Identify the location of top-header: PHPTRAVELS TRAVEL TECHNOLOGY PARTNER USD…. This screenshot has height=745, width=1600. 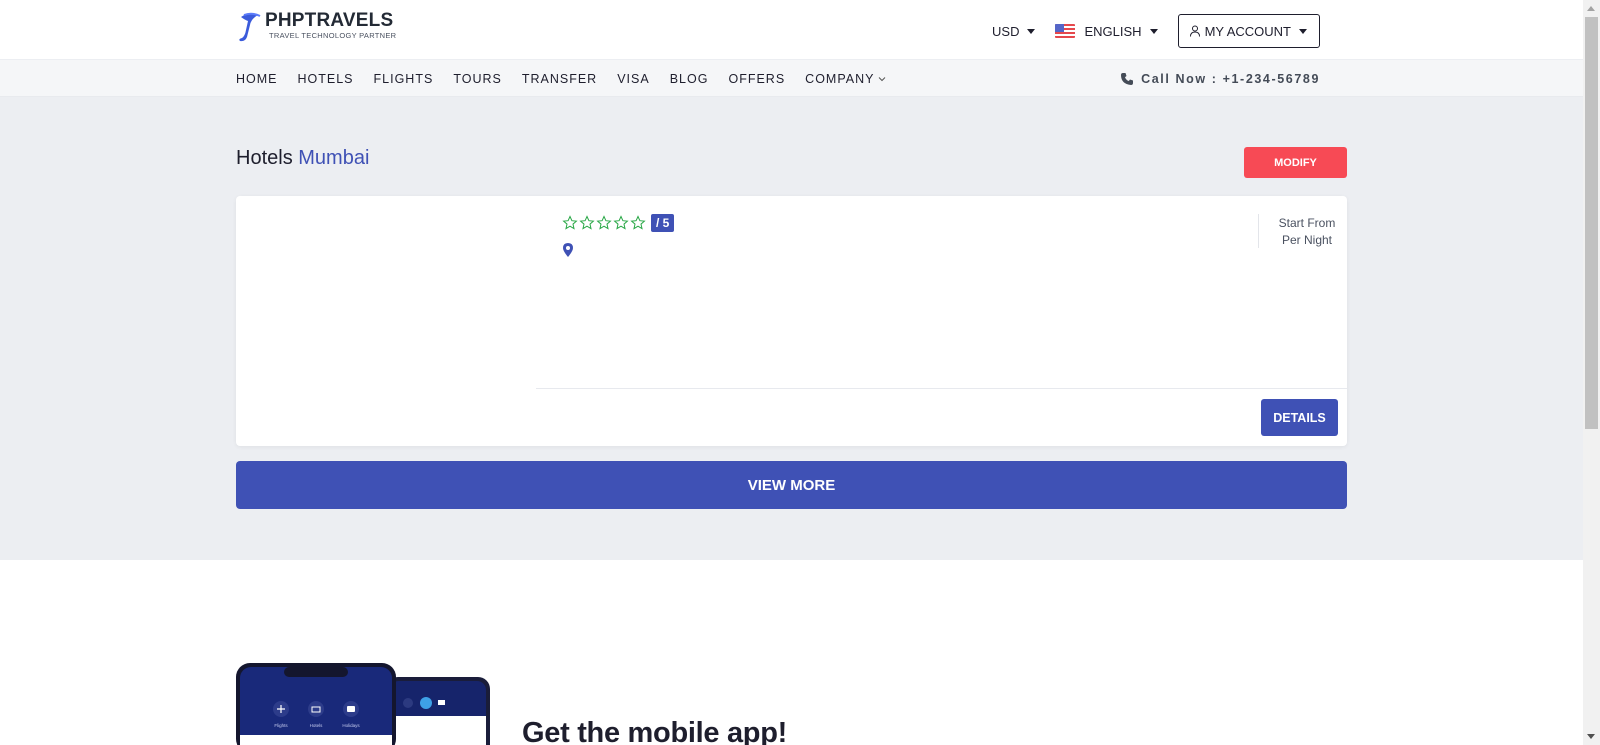
(791, 30).